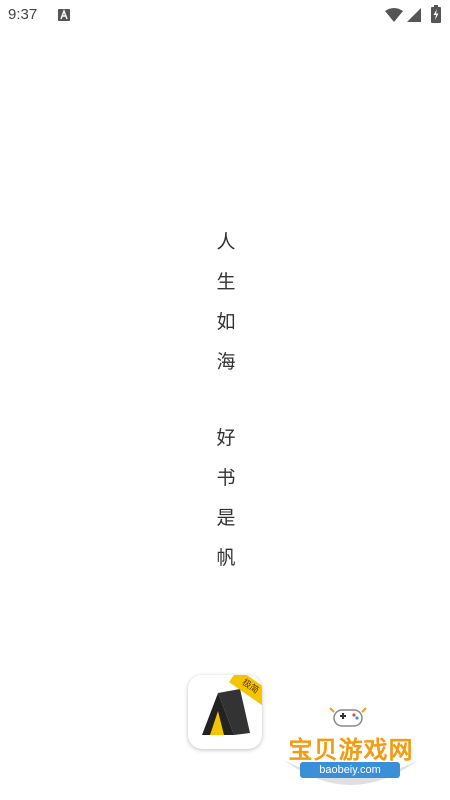 This screenshot has height=800, width=450. Describe the element at coordinates (226, 478) in the screenshot. I see `slogan-char: 书` at that location.